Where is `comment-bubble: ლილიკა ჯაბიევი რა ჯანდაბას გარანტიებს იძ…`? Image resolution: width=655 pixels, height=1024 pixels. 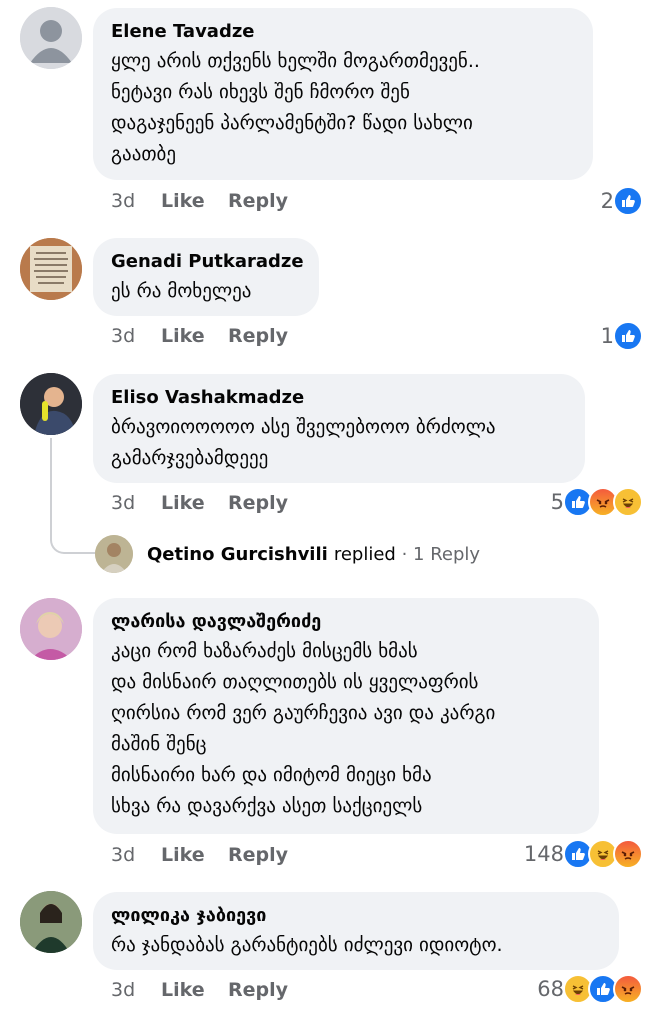 comment-bubble: ლილიკა ჯაბიევი რა ჯანდაბას გარანტიებს იძ… is located at coordinates (356, 931).